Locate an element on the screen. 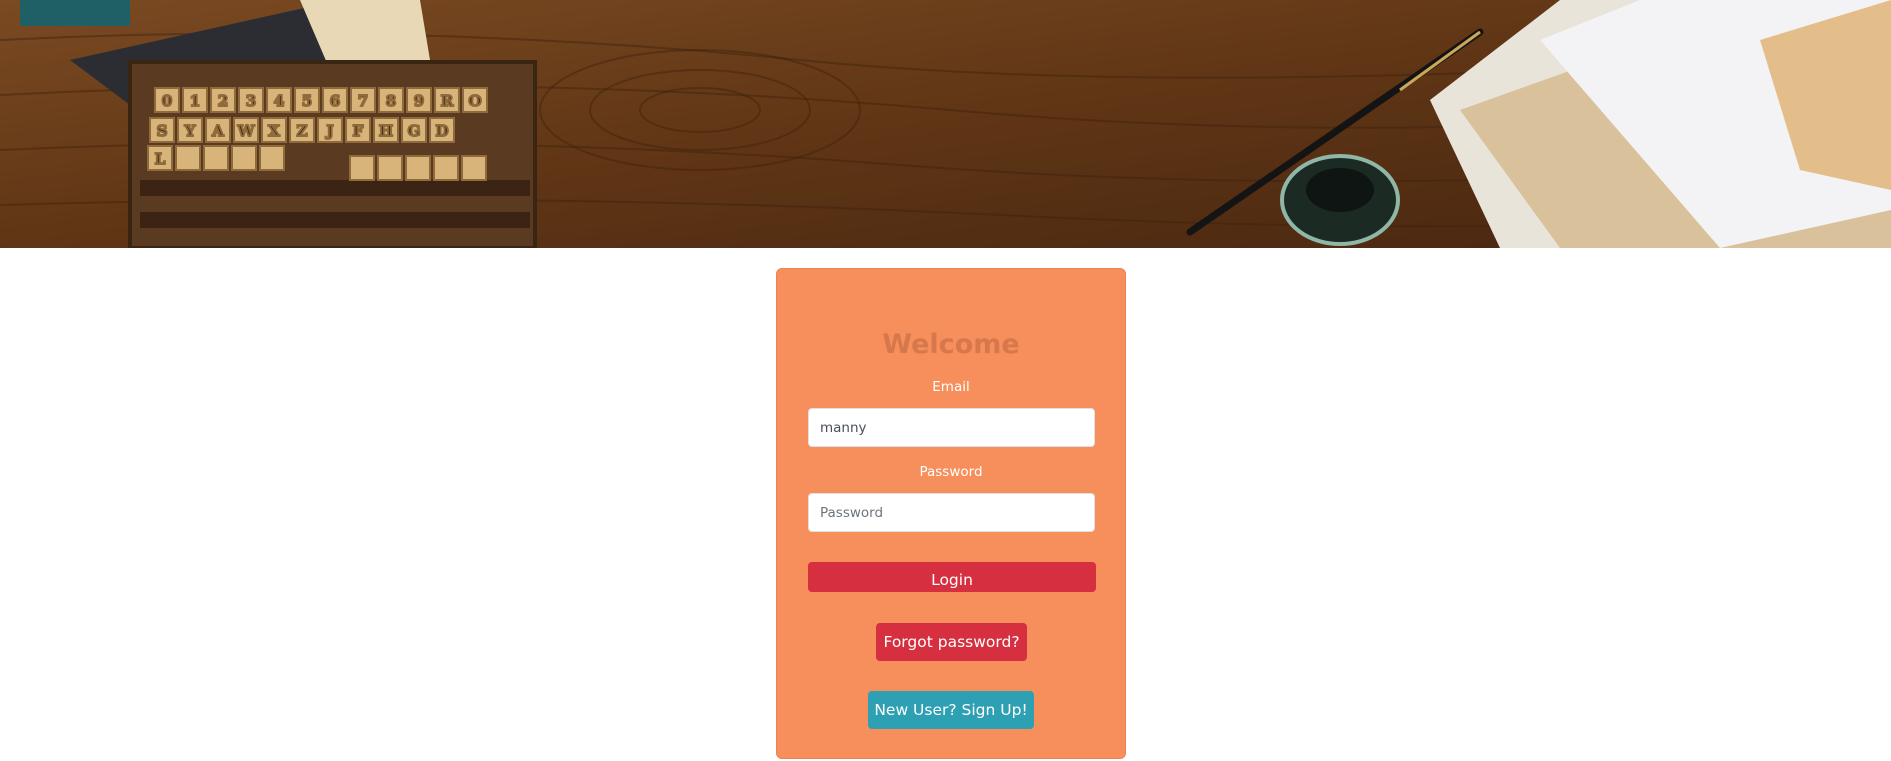 Image resolution: width=1891 pixels, height=761 pixels. forgot-password-button: Forgot password? is located at coordinates (951, 642).